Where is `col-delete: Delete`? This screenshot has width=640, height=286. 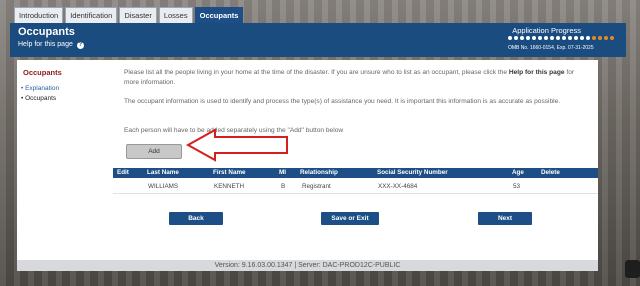
col-delete: Delete is located at coordinates (550, 172).